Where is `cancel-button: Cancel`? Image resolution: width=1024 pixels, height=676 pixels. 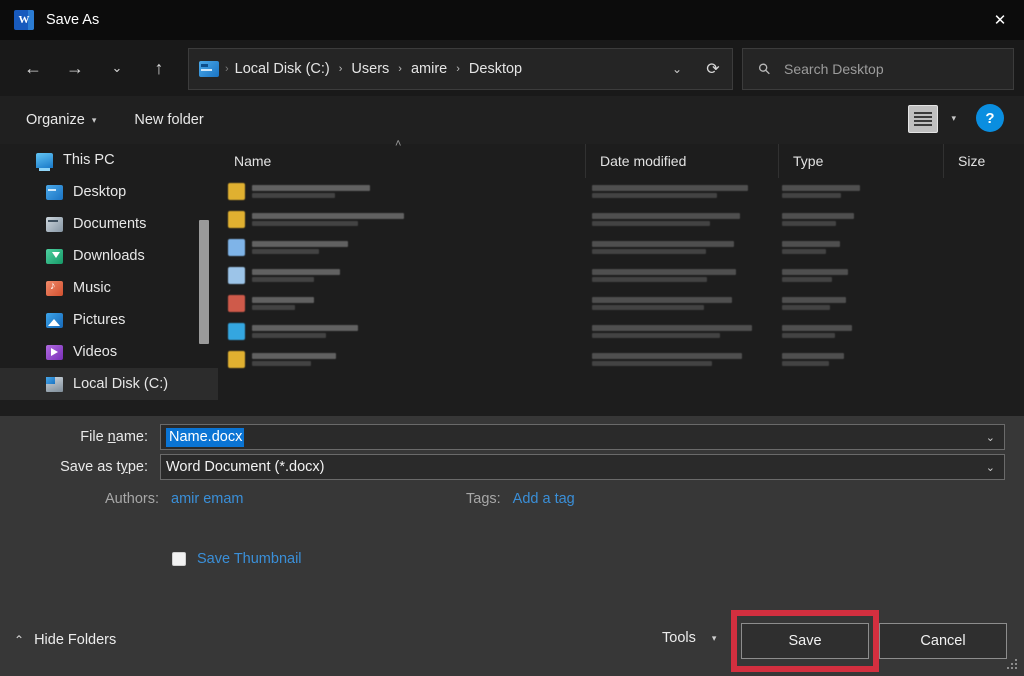
cancel-button: Cancel is located at coordinates (943, 641).